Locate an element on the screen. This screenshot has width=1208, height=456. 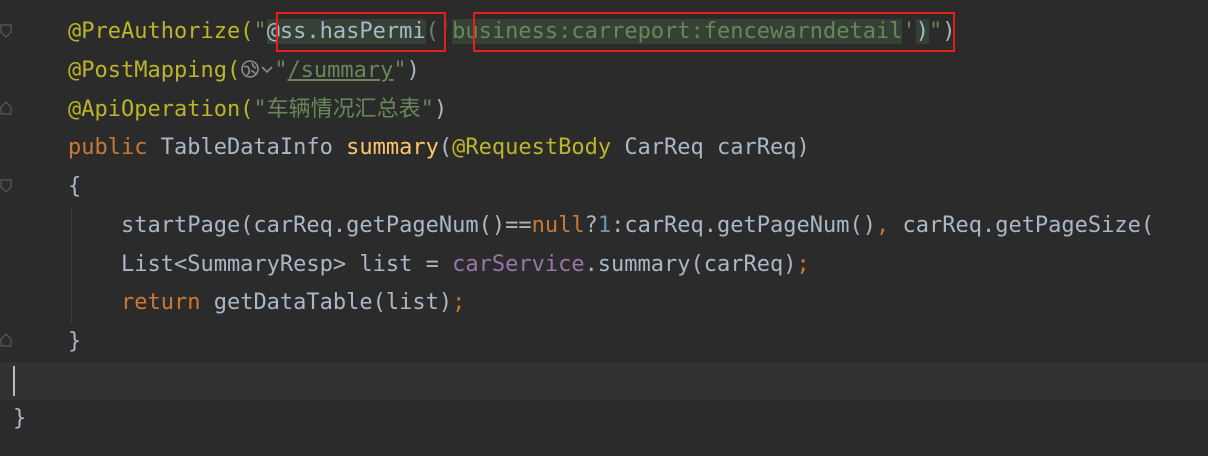
code-token: List<SummaryResp> list = is located at coordinates (260, 264).